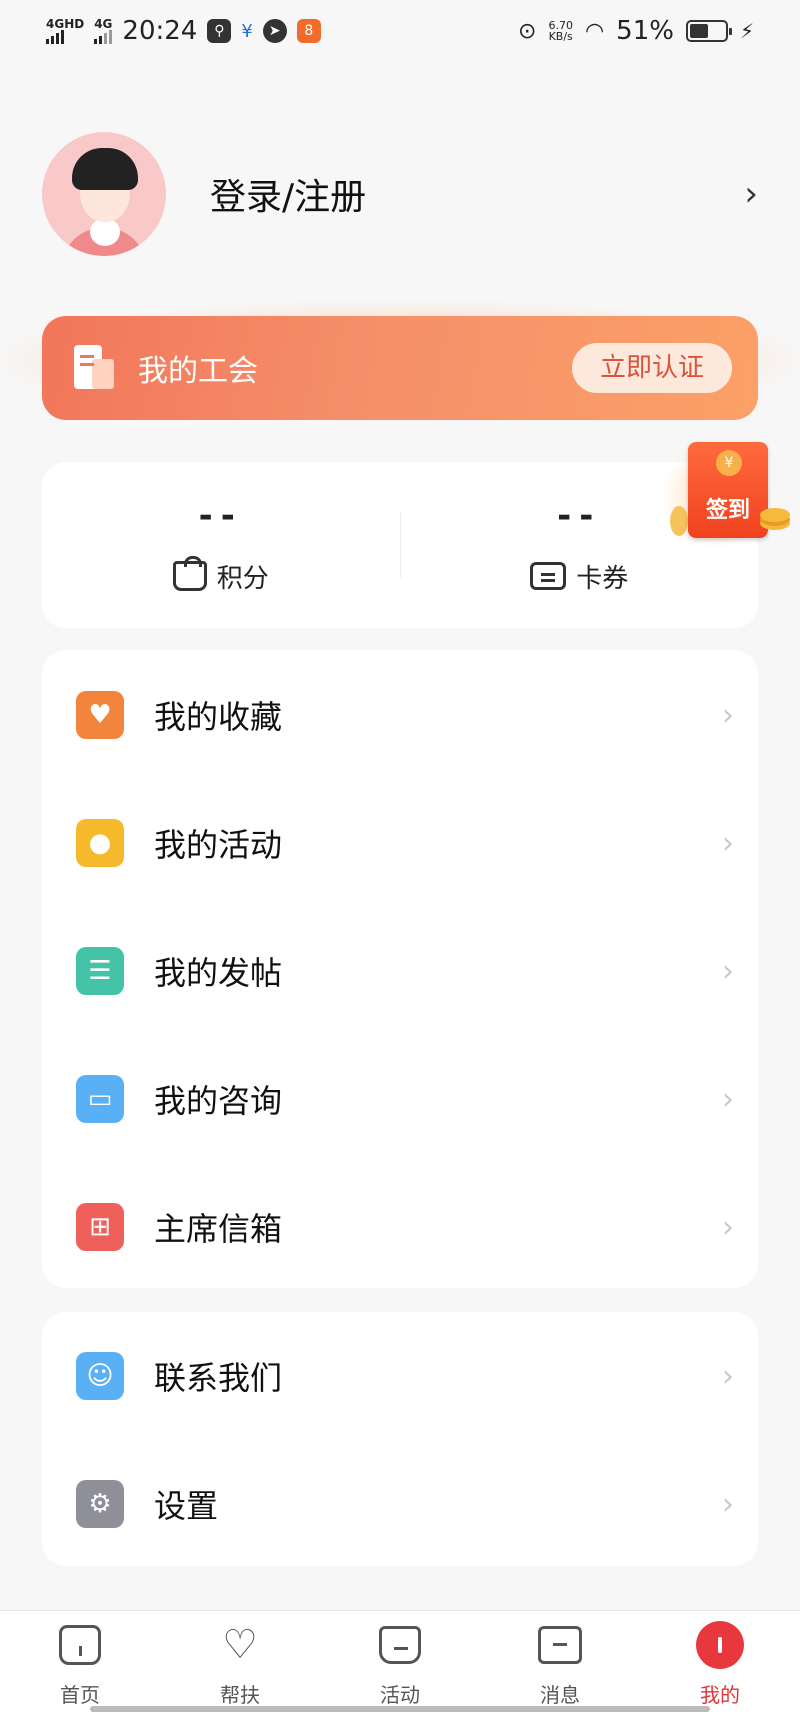  What do you see at coordinates (100, 1504) in the screenshot?
I see `gear-icon: ⚙` at bounding box center [100, 1504].